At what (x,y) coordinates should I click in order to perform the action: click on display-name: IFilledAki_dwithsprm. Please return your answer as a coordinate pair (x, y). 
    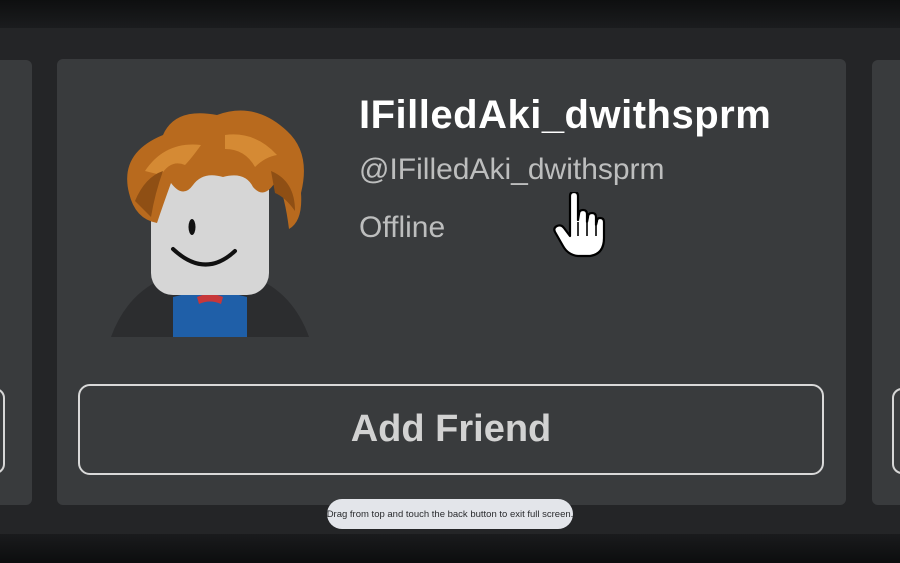
    Looking at the image, I should click on (565, 115).